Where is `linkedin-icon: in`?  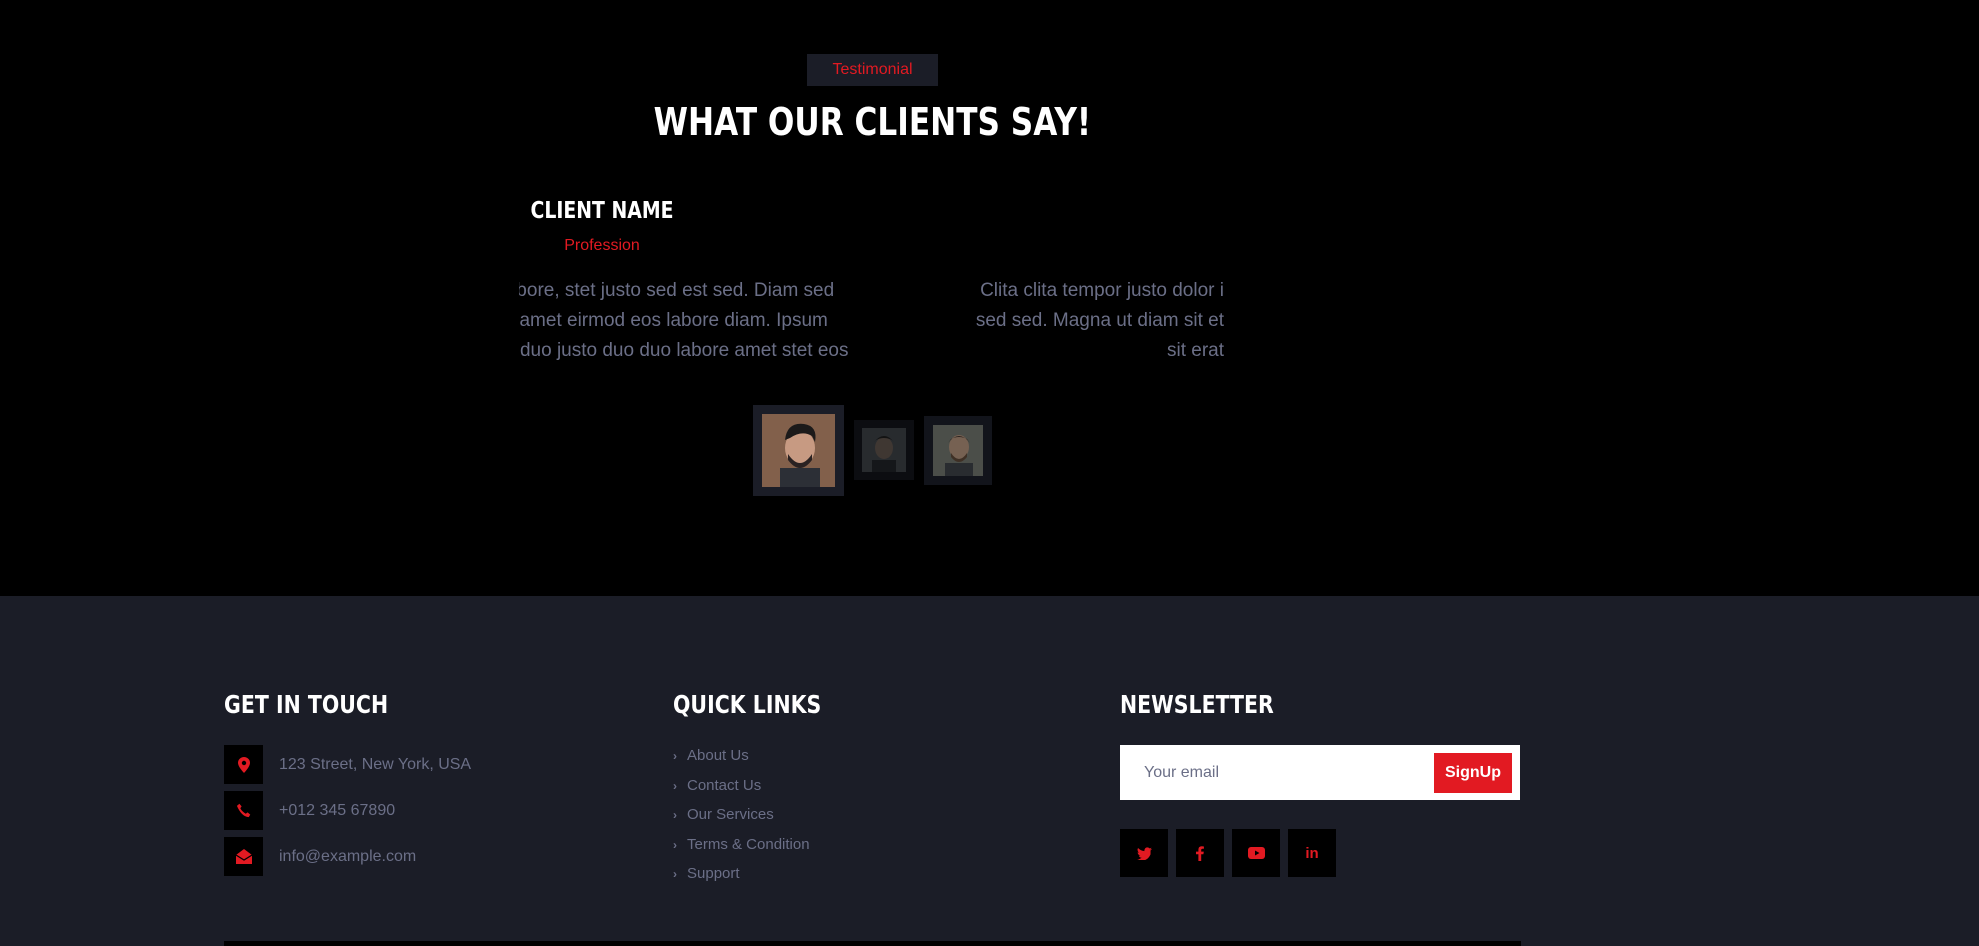 linkedin-icon: in is located at coordinates (1312, 853).